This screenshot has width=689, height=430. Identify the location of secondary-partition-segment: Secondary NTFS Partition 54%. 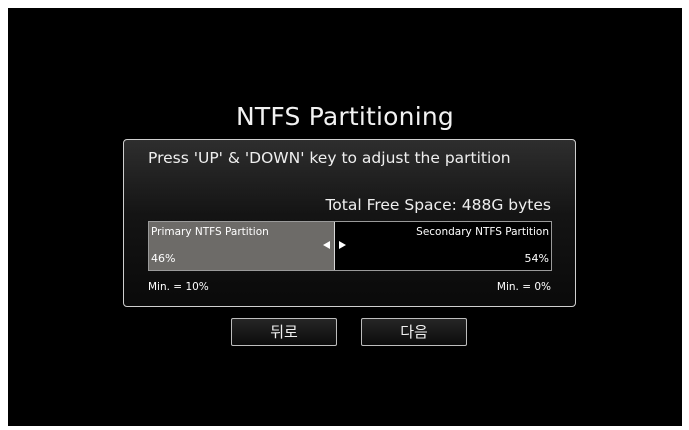
(442, 246).